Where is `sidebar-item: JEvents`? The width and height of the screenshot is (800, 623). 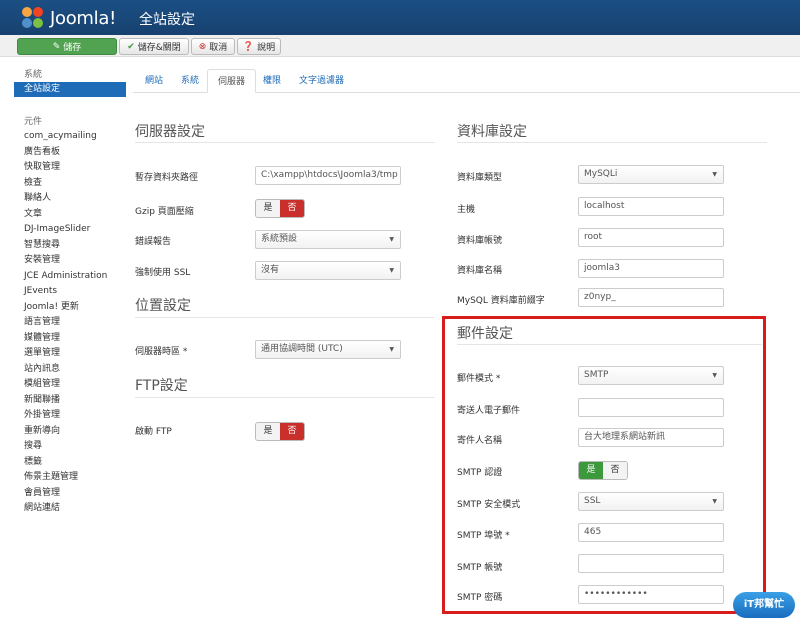
sidebar-item: JEvents is located at coordinates (70, 292).